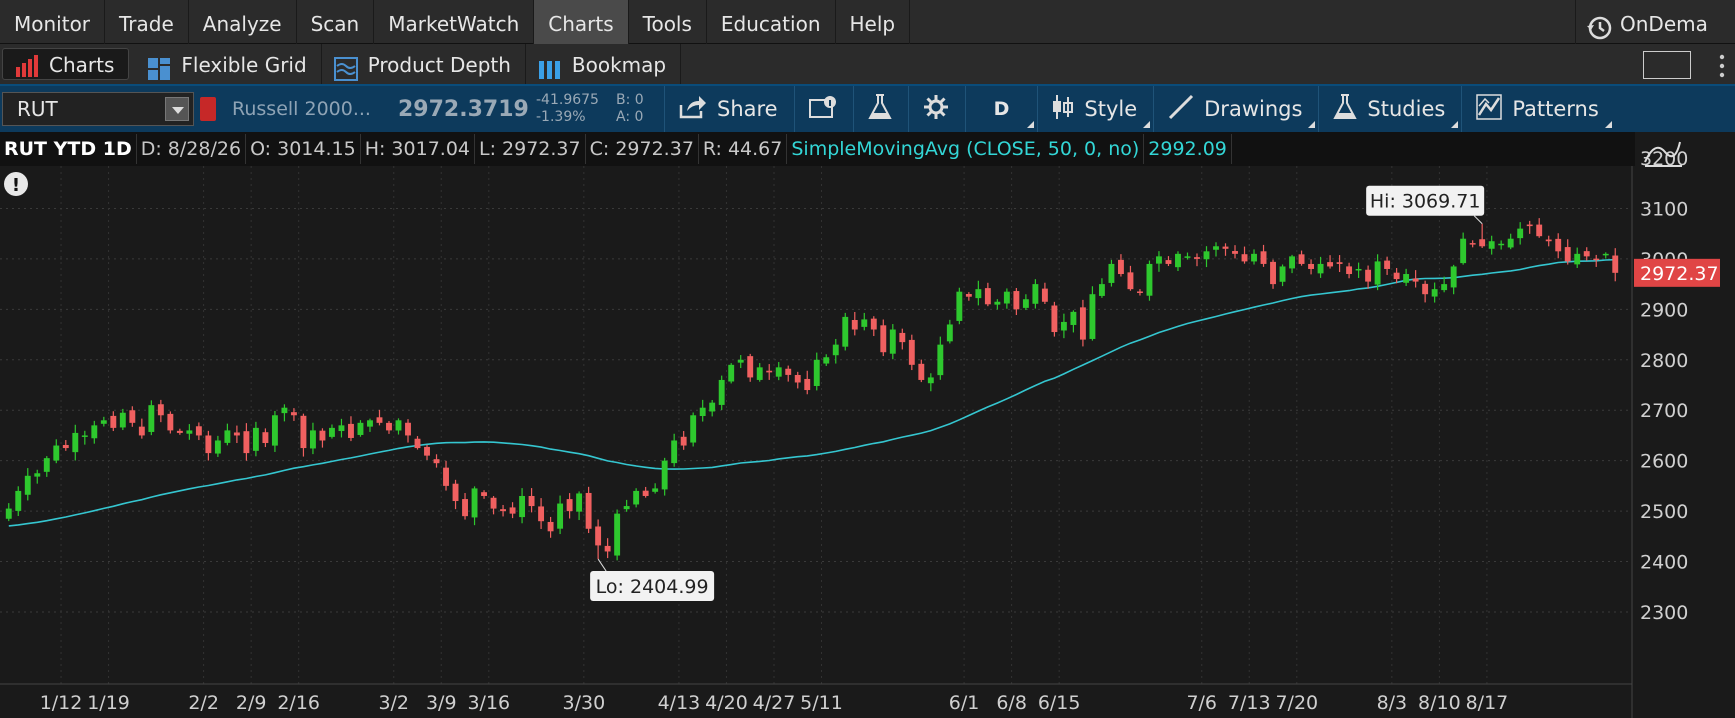  Describe the element at coordinates (1667, 65) in the screenshot. I see `grid-layout-button` at that location.